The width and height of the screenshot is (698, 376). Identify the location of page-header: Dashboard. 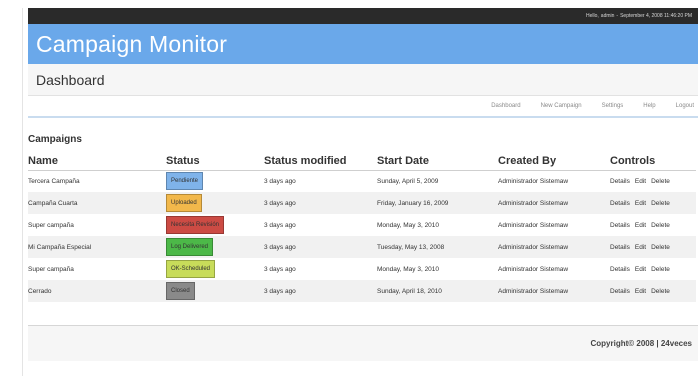
(363, 80).